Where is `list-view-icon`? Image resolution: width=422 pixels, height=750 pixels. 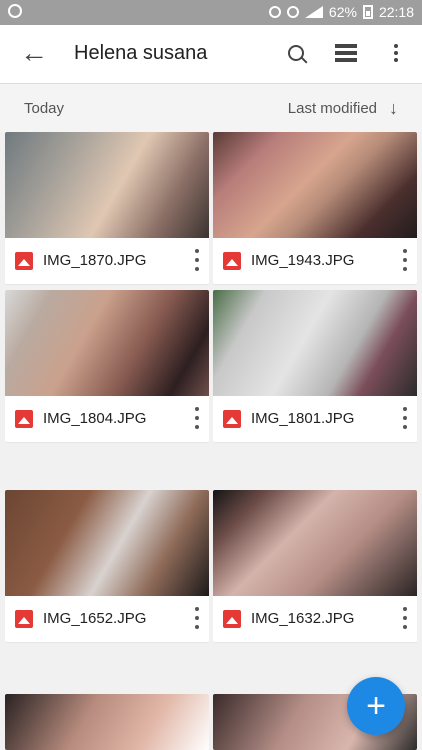 list-view-icon is located at coordinates (346, 53).